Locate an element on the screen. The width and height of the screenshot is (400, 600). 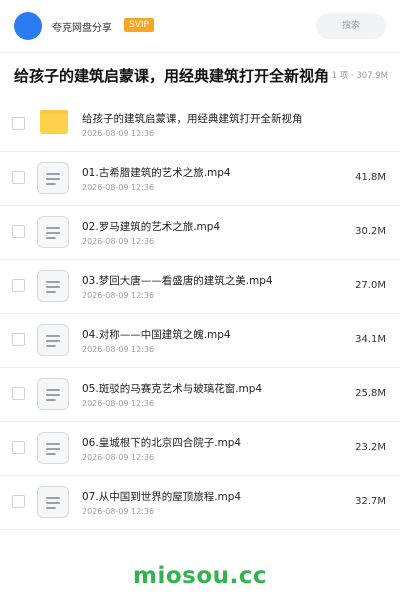
top-bar: 夸克网盘分享 SVIP is located at coordinates (200, 26).